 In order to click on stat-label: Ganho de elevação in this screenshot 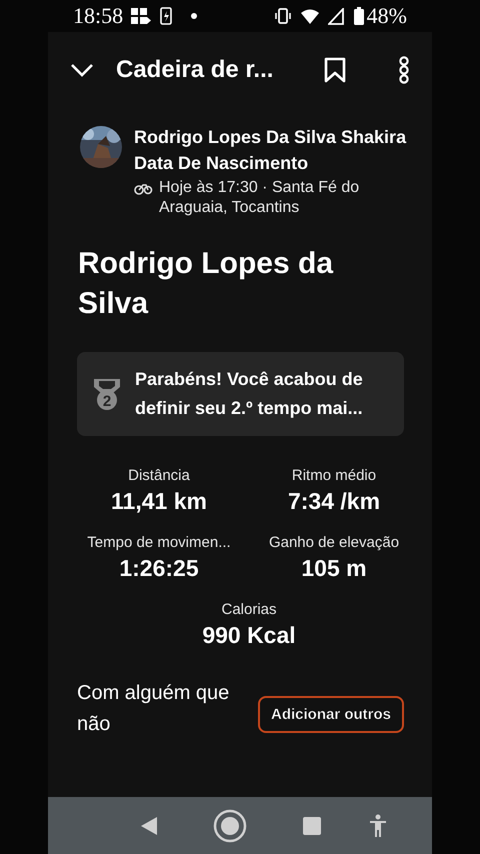, I will do `click(334, 543)`.